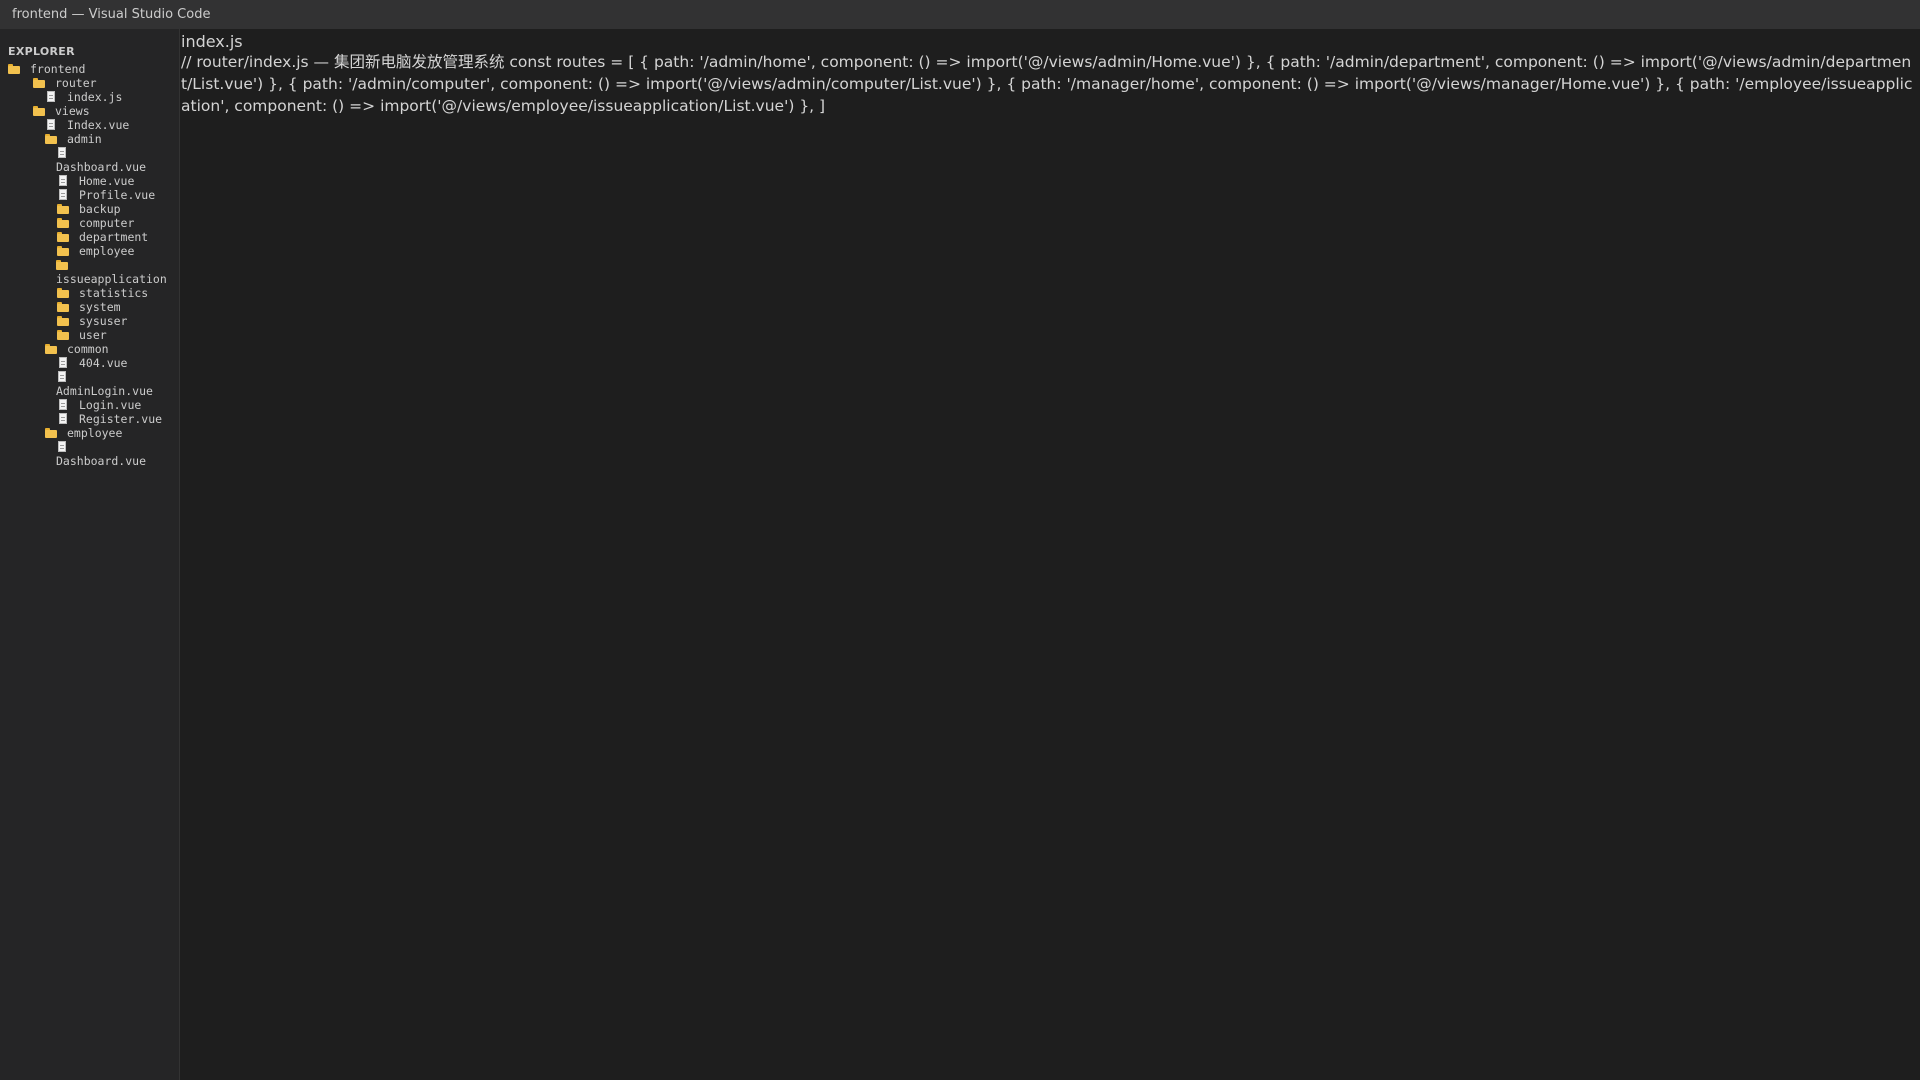 Image resolution: width=1920 pixels, height=1080 pixels. I want to click on tree-item-file: Login.vue, so click(89, 405).